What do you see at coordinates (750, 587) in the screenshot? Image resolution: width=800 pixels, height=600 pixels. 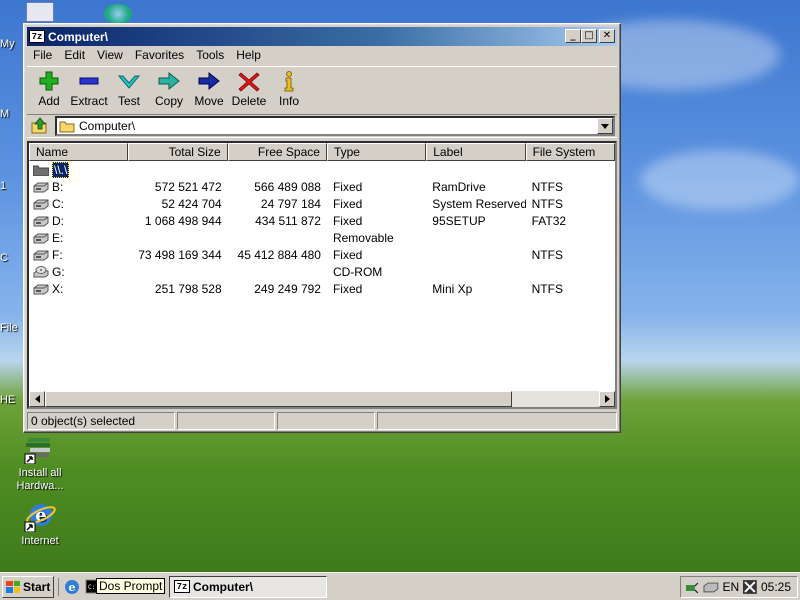 I see `network-disconnected-icon` at bounding box center [750, 587].